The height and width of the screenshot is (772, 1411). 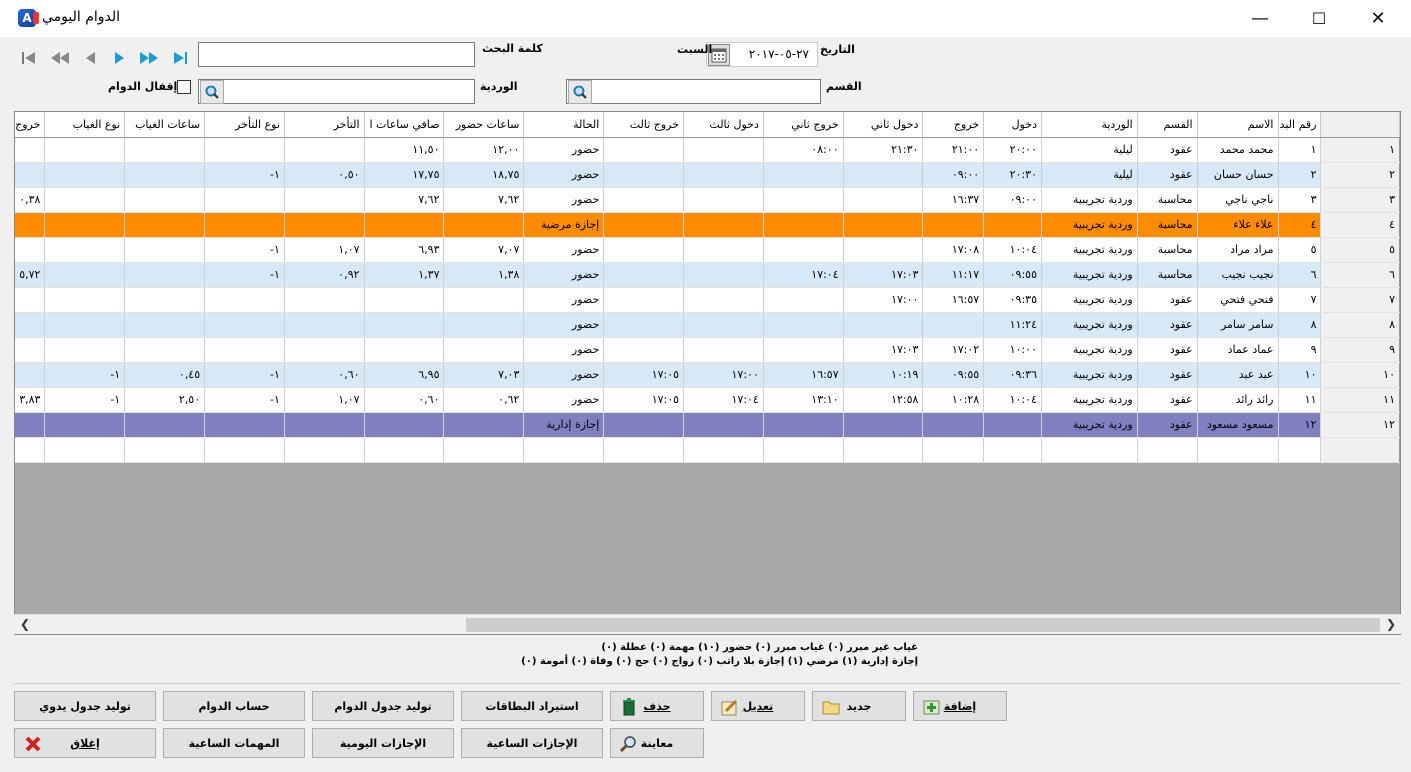 I want to click on table-cell: ١٦:٣٧, so click(x=953, y=200).